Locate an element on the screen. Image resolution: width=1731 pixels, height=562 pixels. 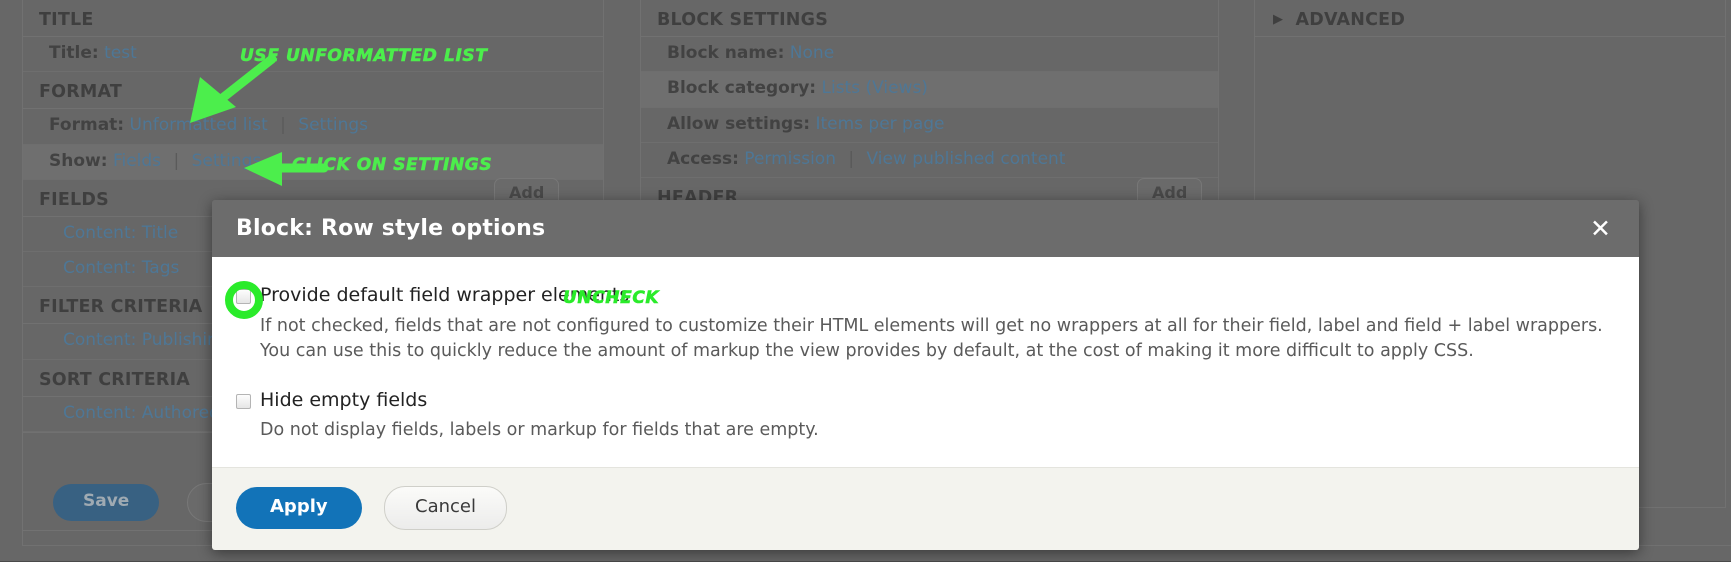
dialog-title: Block: Row style options is located at coordinates (391, 228).